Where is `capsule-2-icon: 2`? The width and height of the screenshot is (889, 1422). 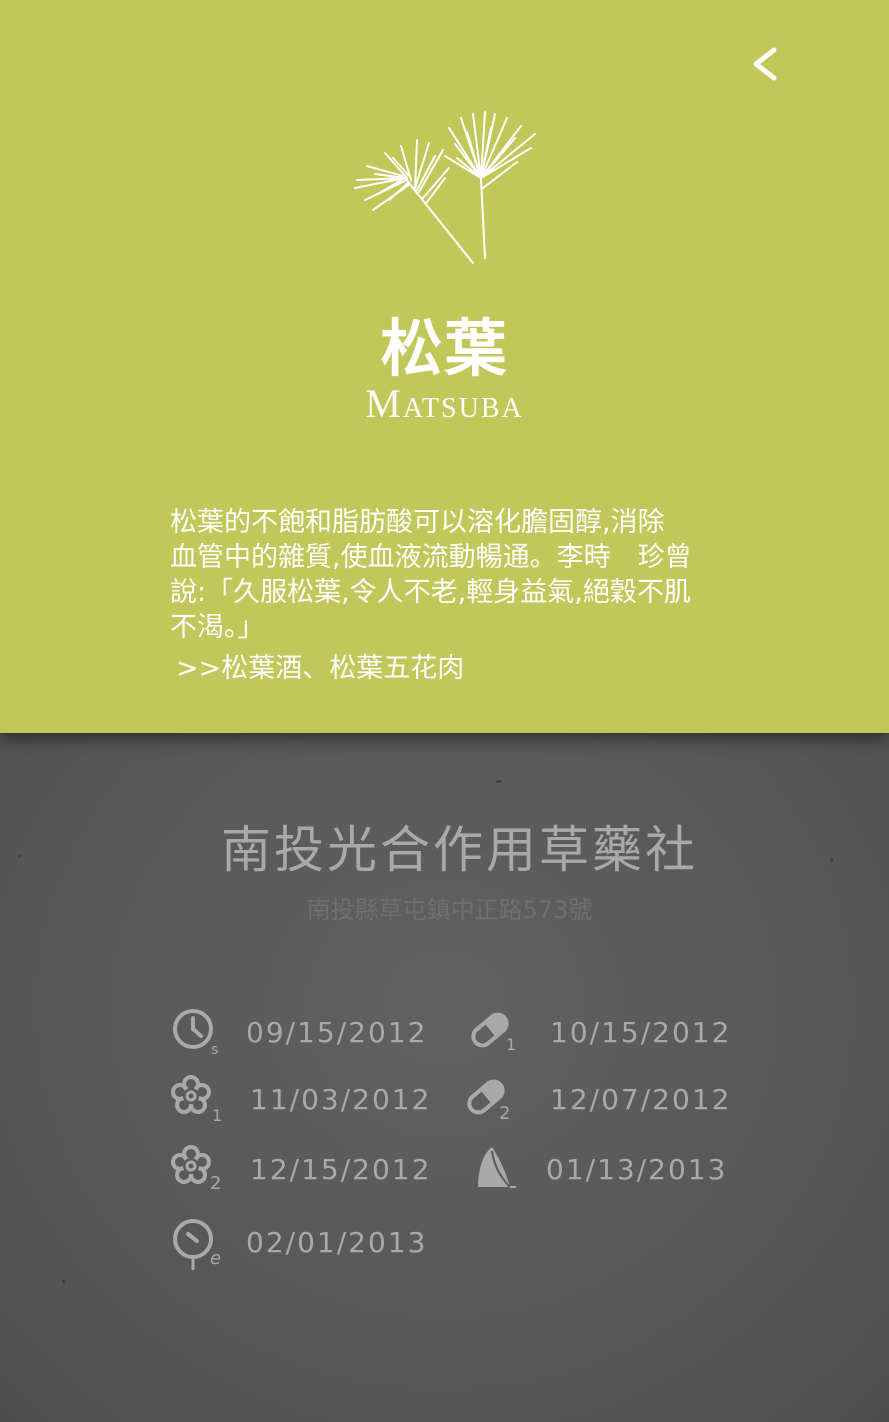
capsule-2-icon: 2 is located at coordinates (488, 1101).